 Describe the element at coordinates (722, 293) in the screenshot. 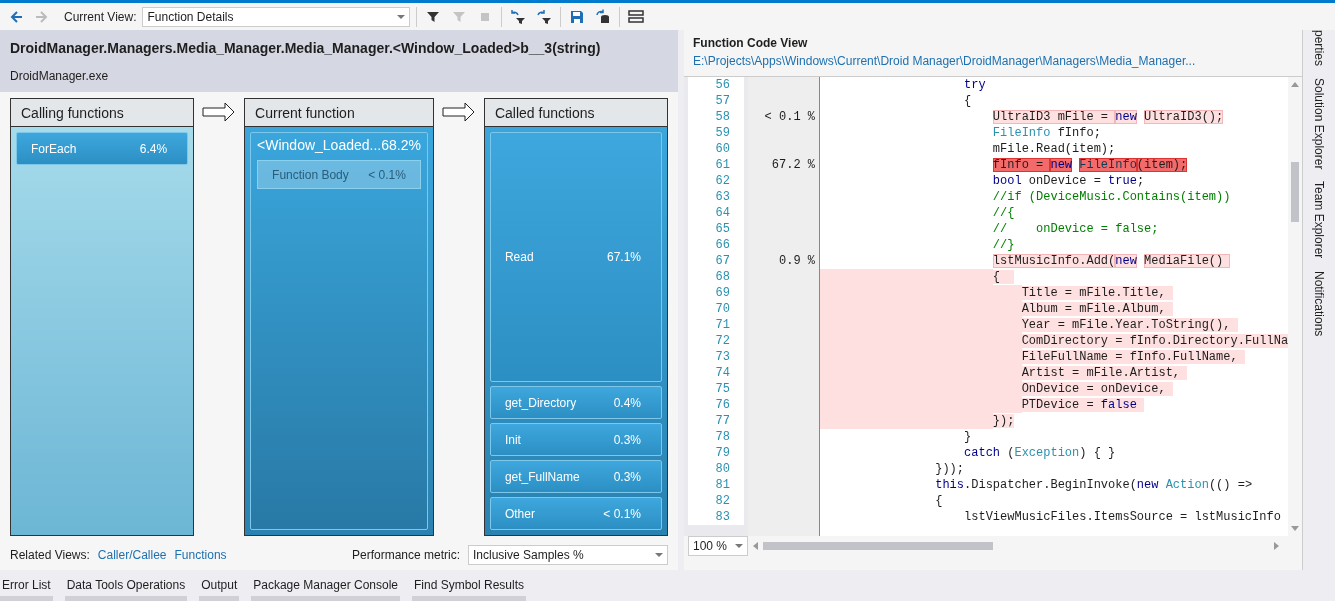

I see `line-number: 69` at that location.